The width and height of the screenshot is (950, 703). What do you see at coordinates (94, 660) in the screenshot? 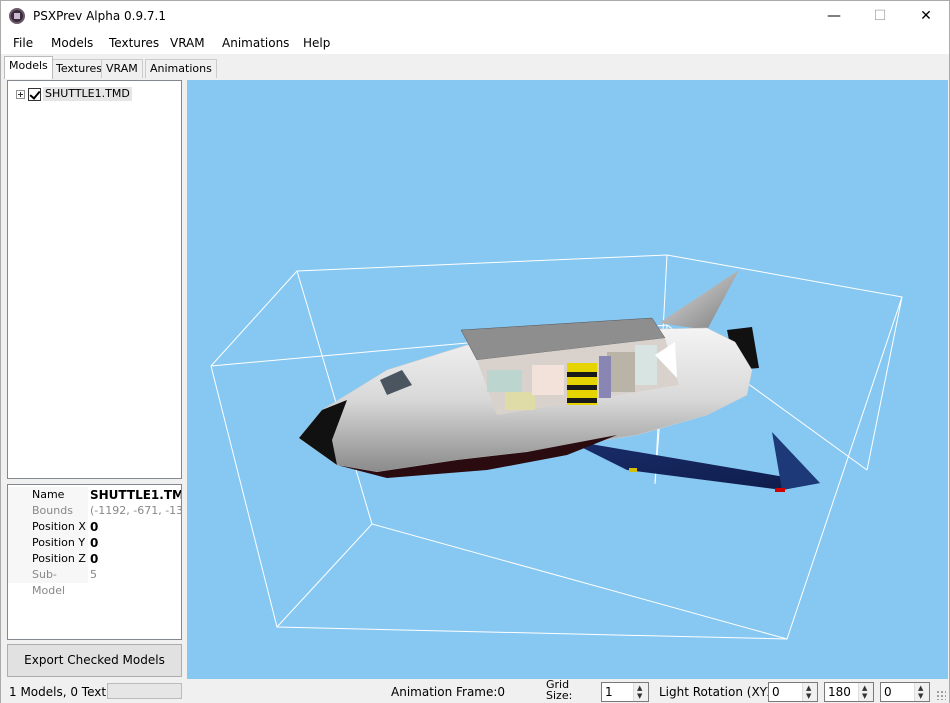
I see `export-checked-models-button: Export Checked Models` at bounding box center [94, 660].